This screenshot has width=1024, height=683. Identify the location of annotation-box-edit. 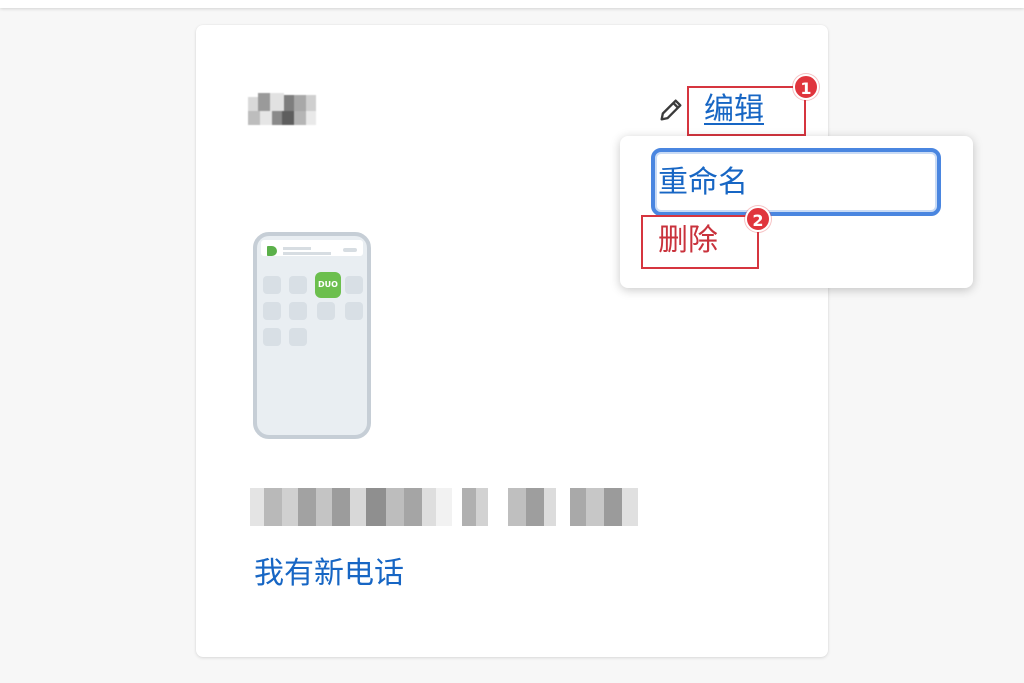
(746, 111).